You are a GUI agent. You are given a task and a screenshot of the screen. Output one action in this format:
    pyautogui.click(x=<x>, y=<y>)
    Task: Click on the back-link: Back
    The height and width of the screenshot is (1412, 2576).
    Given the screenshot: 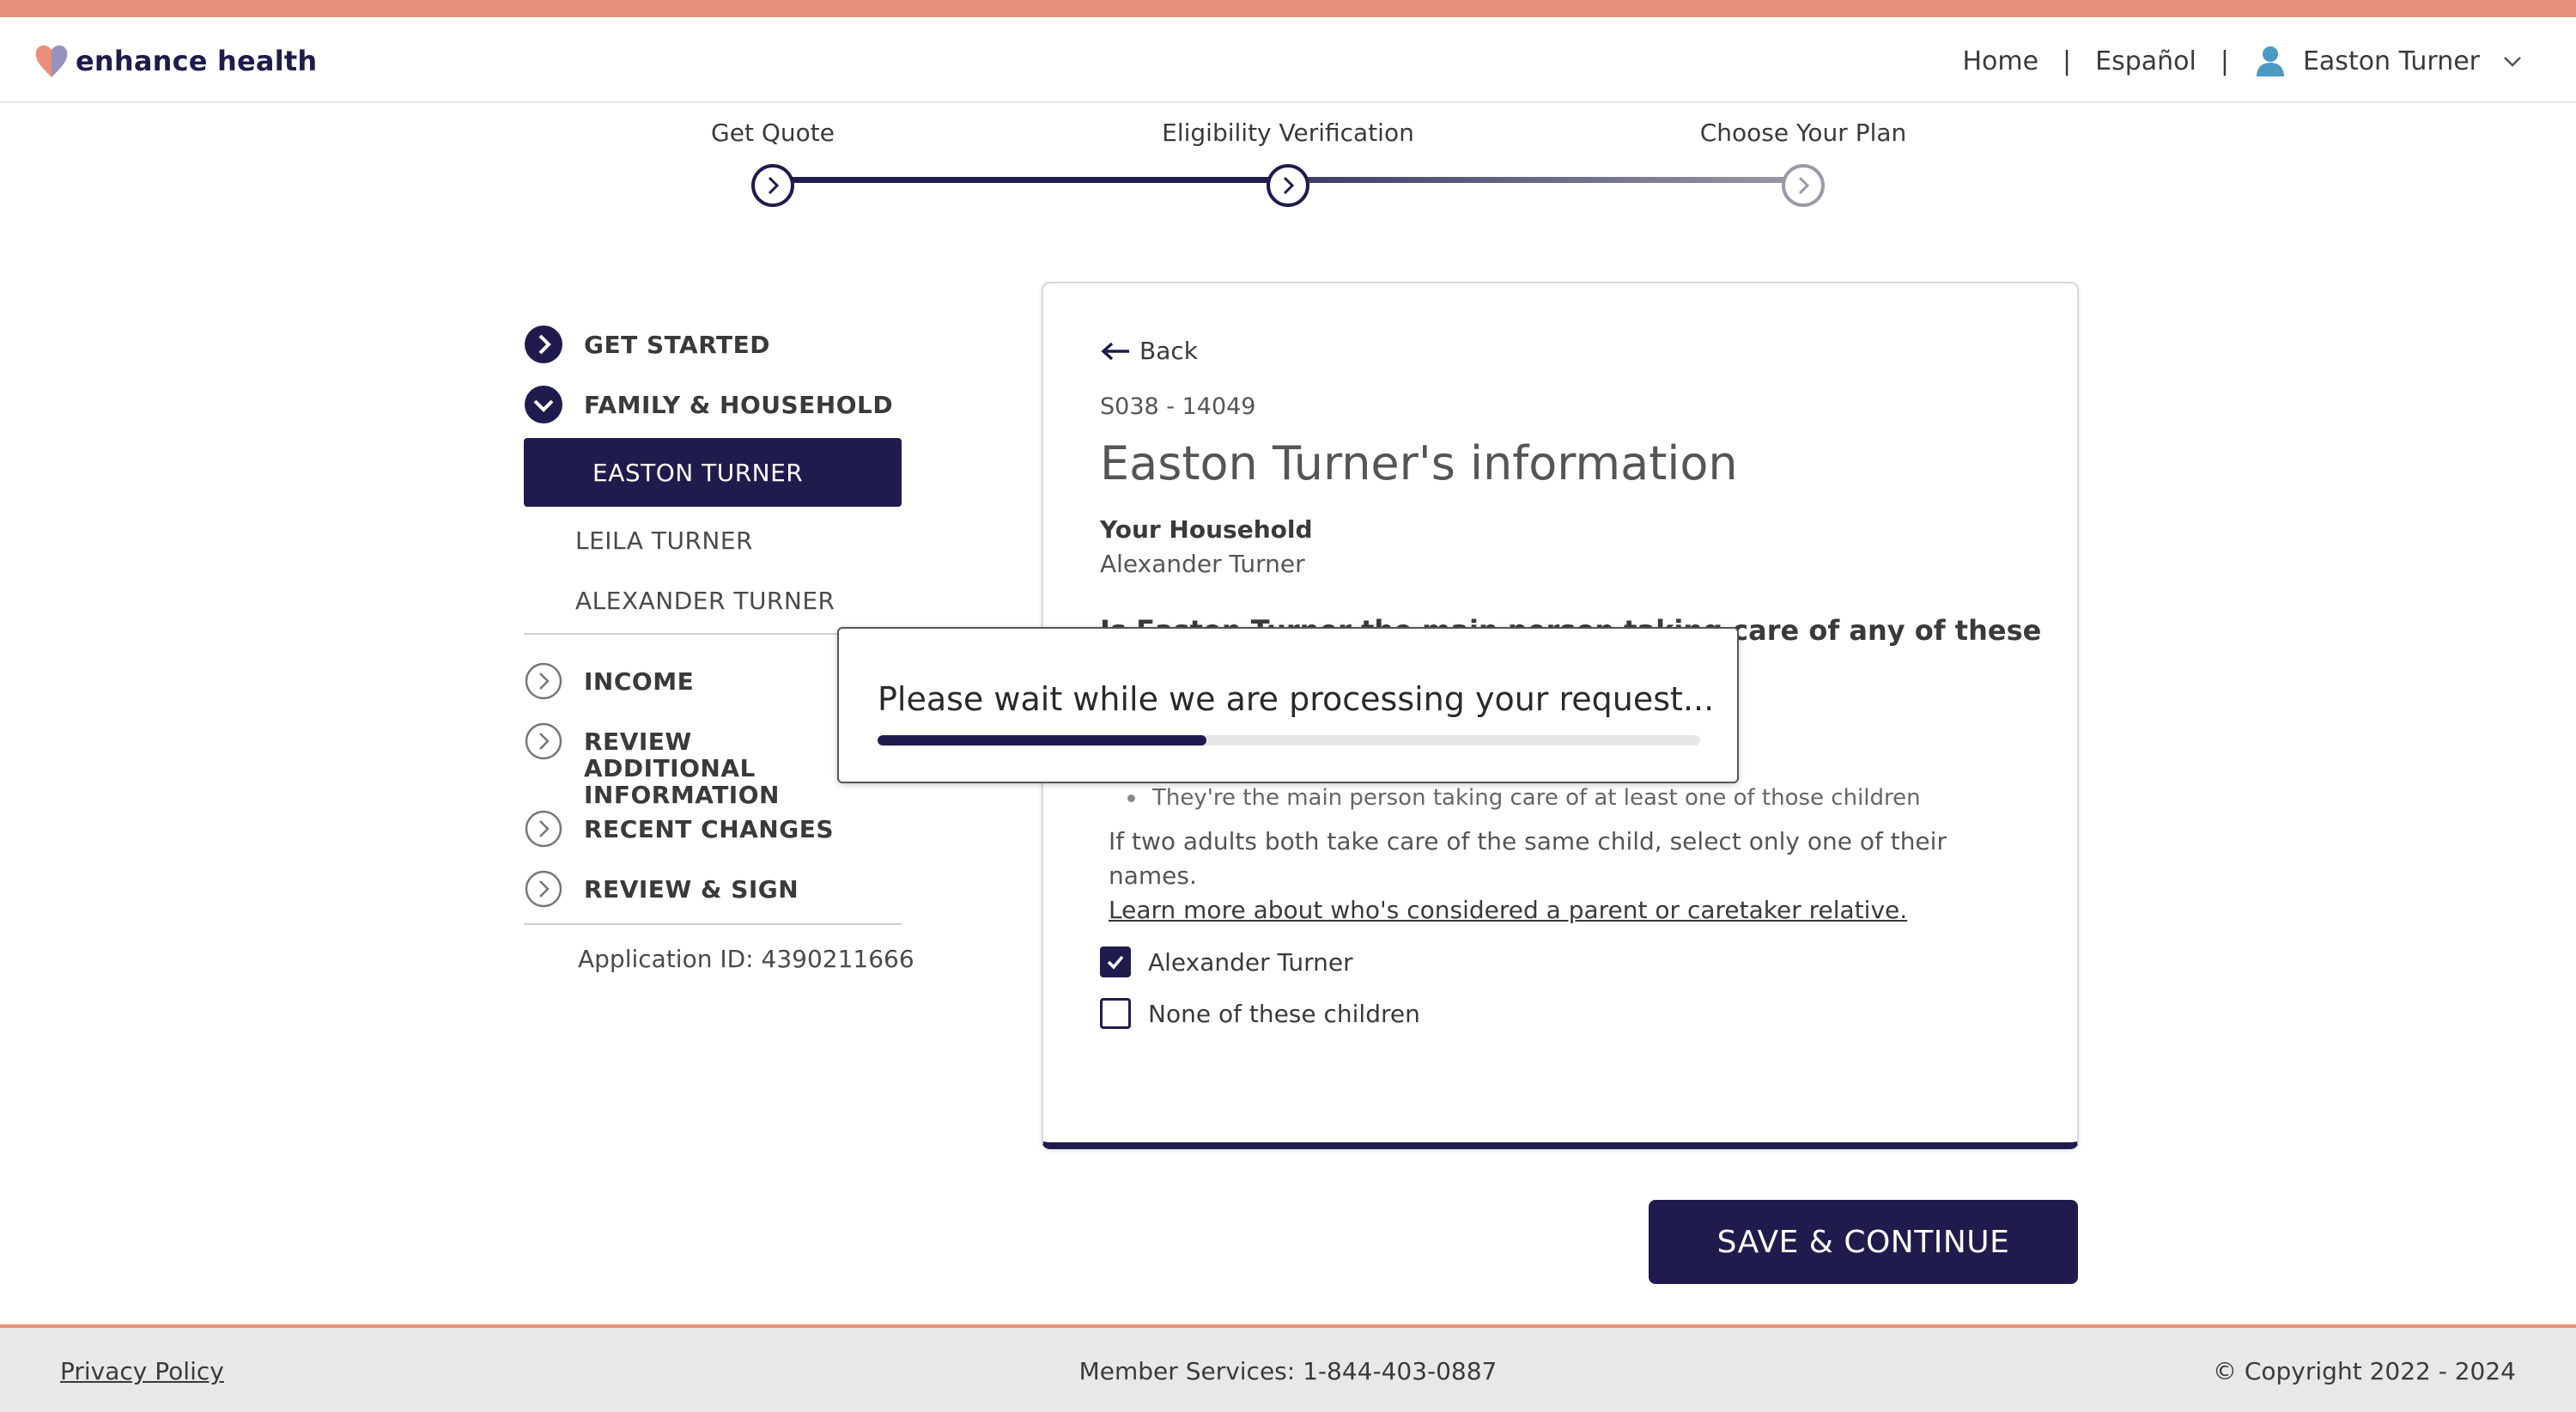 What is the action you would take?
    pyautogui.click(x=1149, y=351)
    